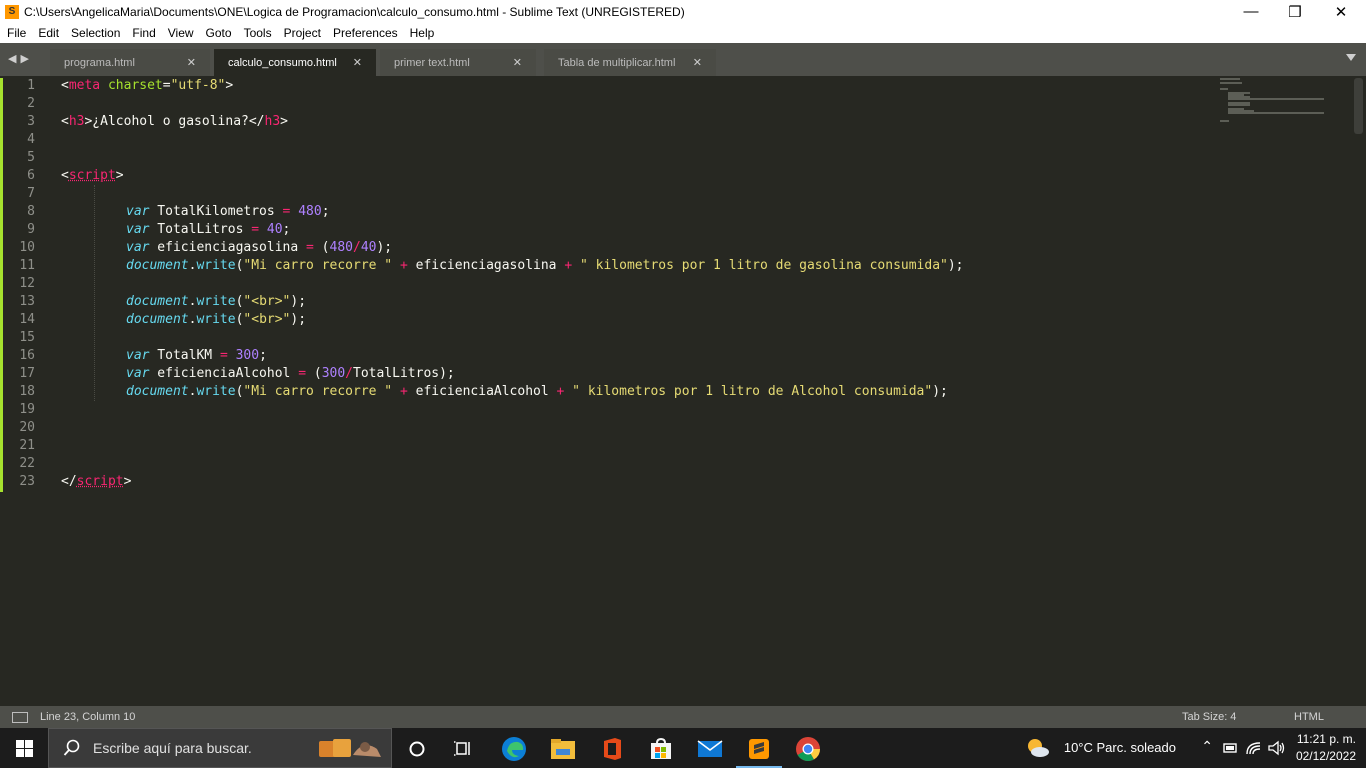  Describe the element at coordinates (1325, 756) in the screenshot. I see `clock-date: 02/12/2022` at that location.